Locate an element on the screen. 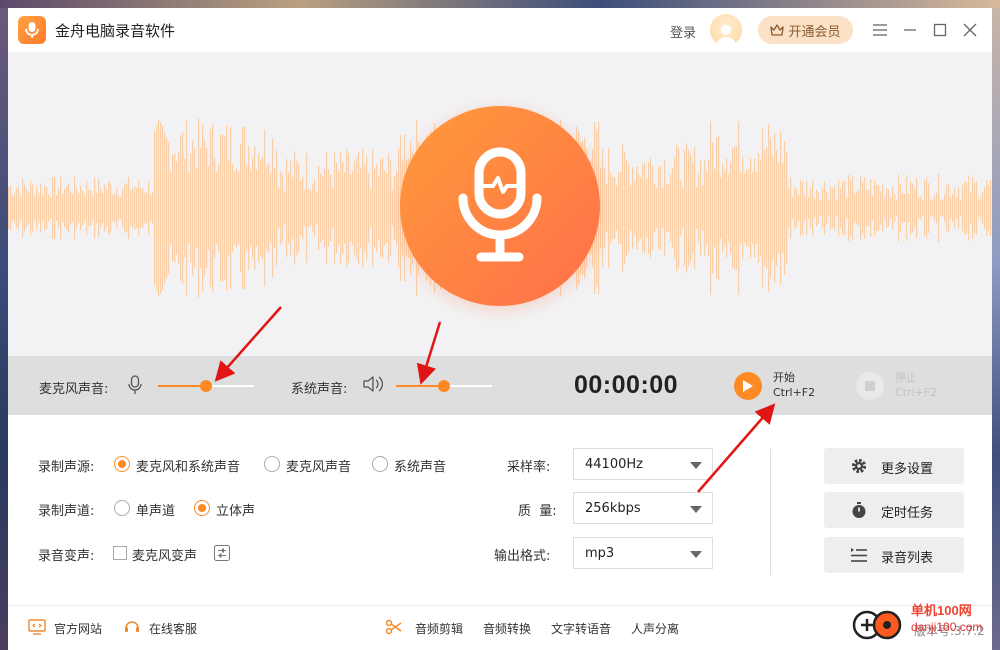  stop-button-label: 停止 Ctrl+F2 is located at coordinates (916, 385).